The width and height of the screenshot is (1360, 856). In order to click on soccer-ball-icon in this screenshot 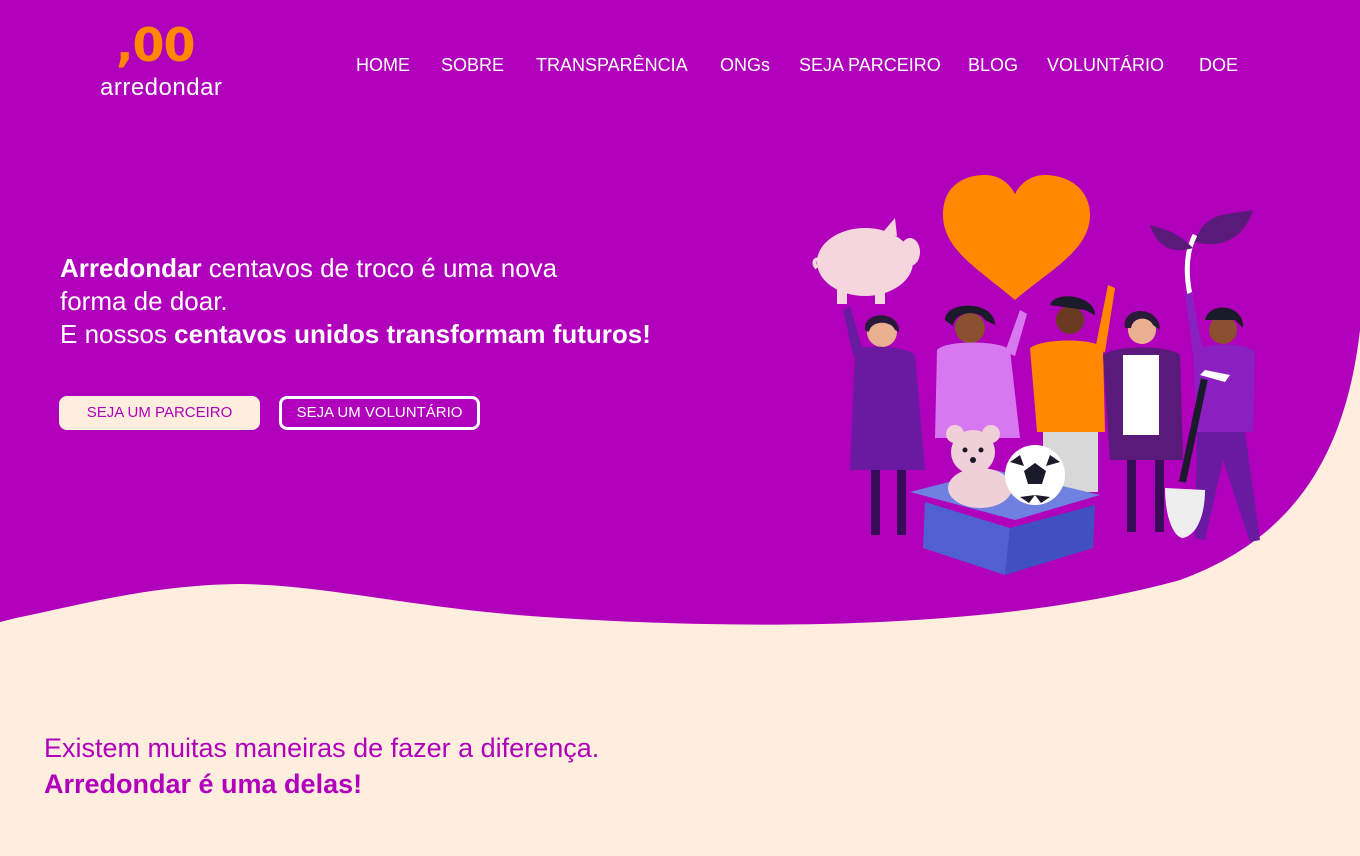, I will do `click(1035, 475)`.